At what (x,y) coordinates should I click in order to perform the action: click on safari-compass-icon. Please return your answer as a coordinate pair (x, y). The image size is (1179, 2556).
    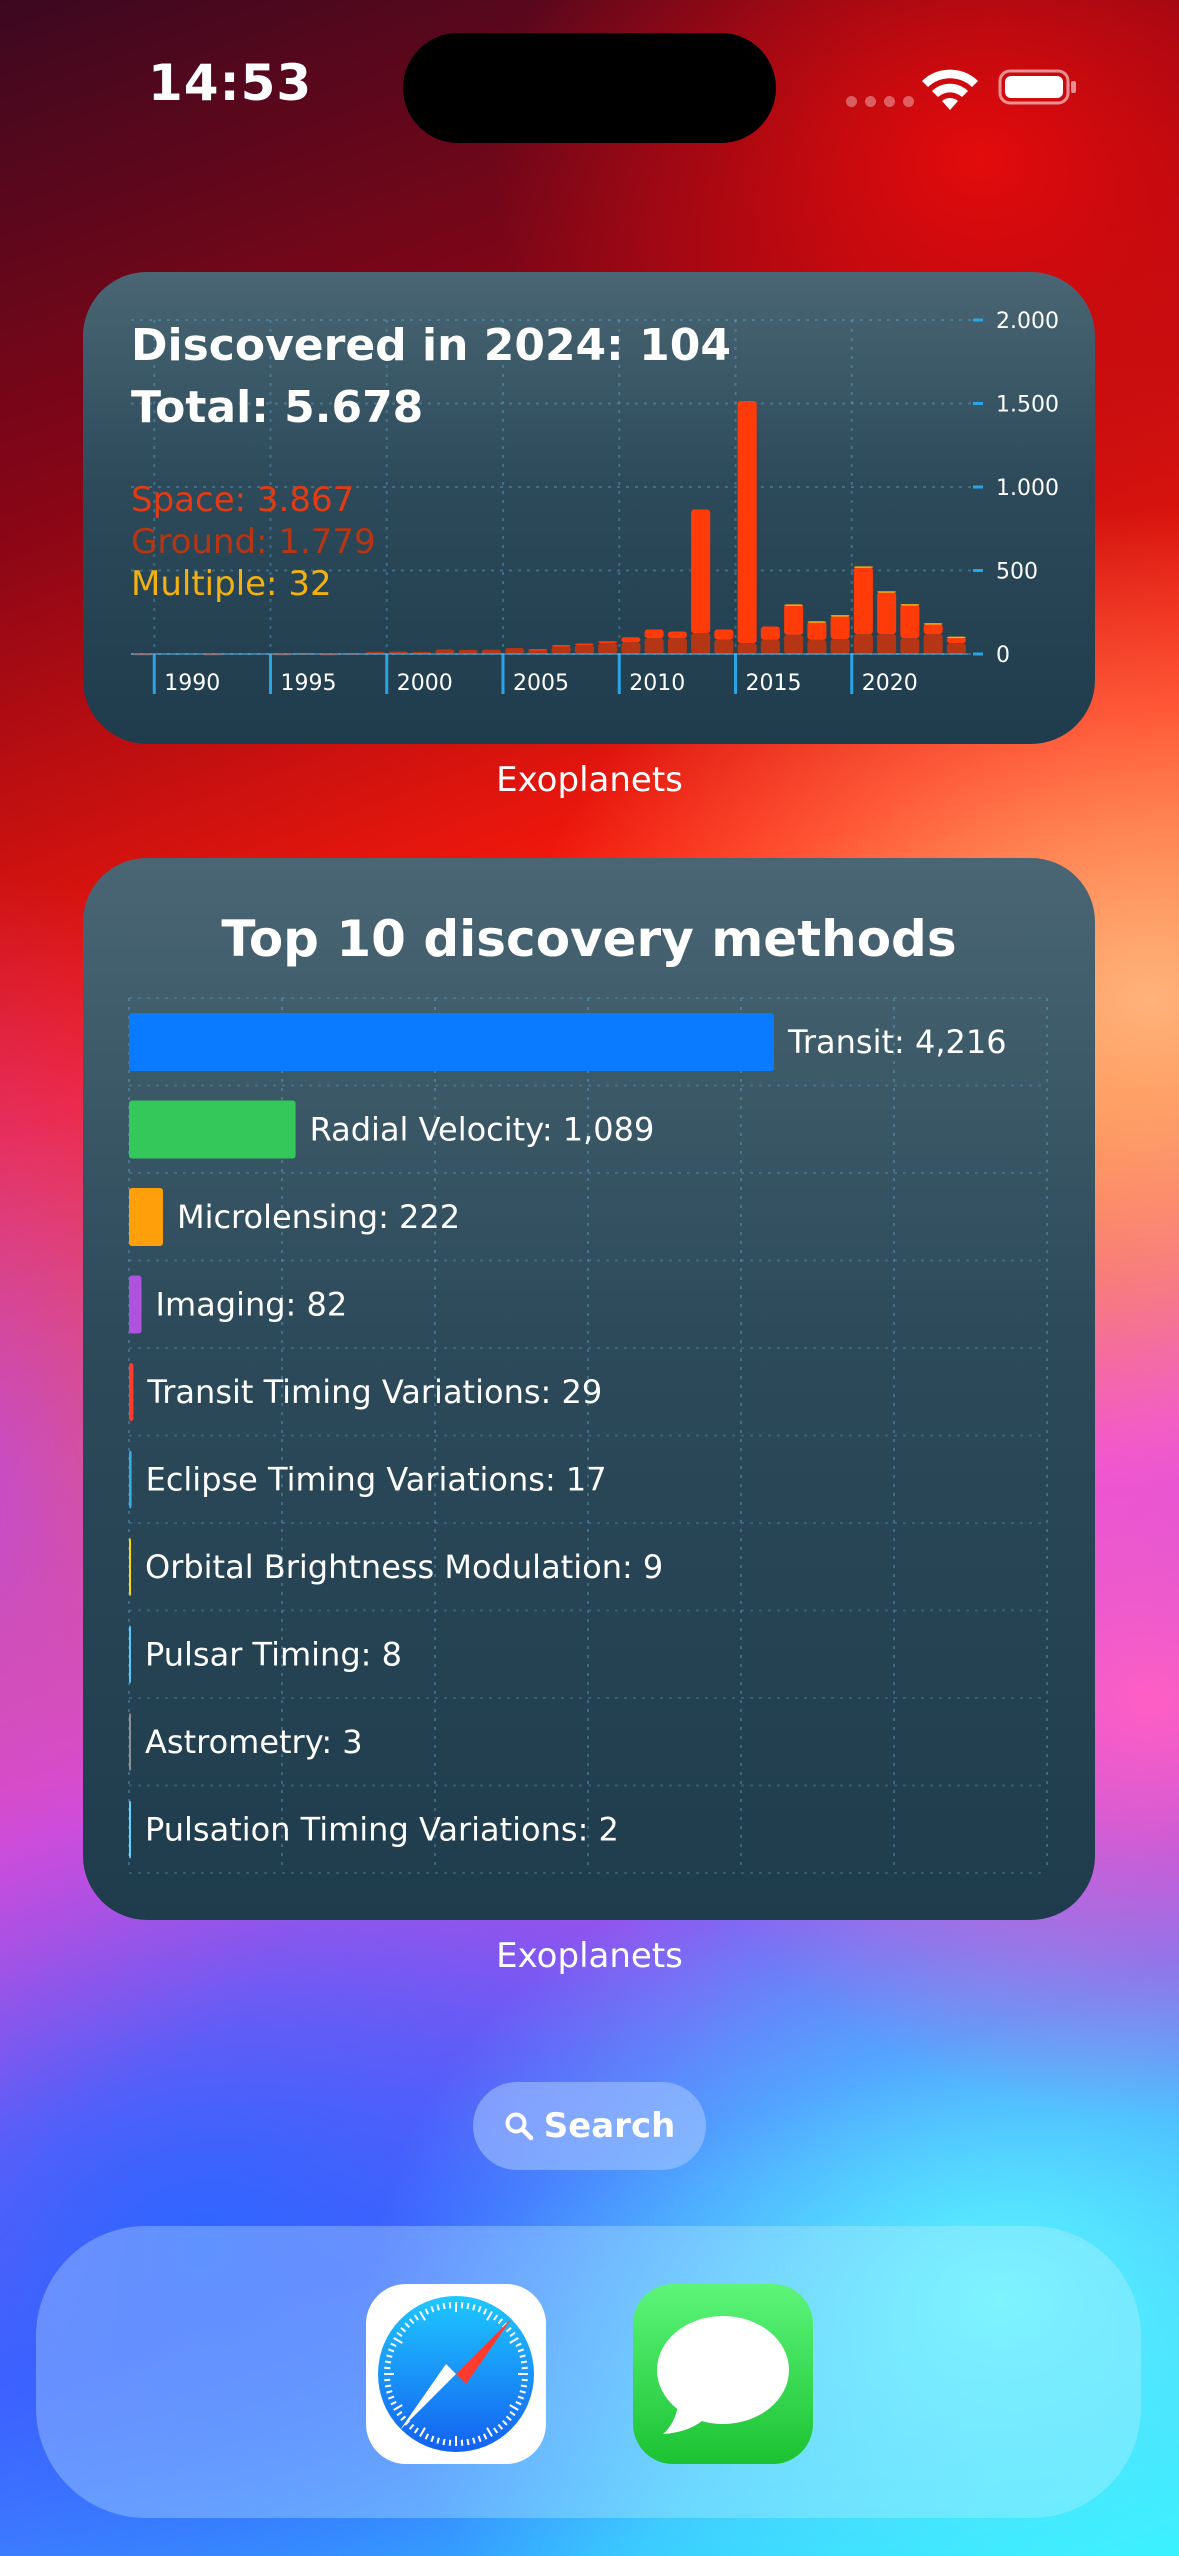
    Looking at the image, I should click on (456, 2374).